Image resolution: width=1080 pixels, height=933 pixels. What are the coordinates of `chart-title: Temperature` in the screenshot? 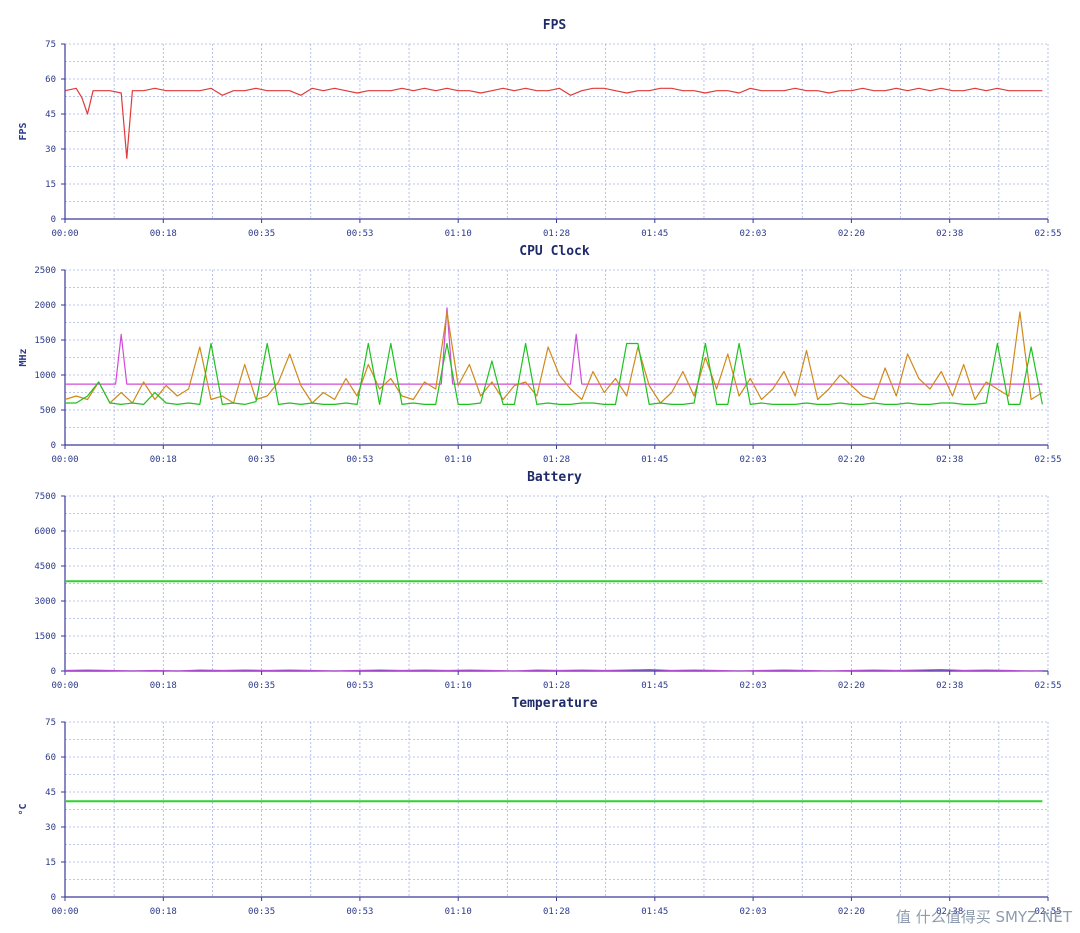 It's located at (554, 703).